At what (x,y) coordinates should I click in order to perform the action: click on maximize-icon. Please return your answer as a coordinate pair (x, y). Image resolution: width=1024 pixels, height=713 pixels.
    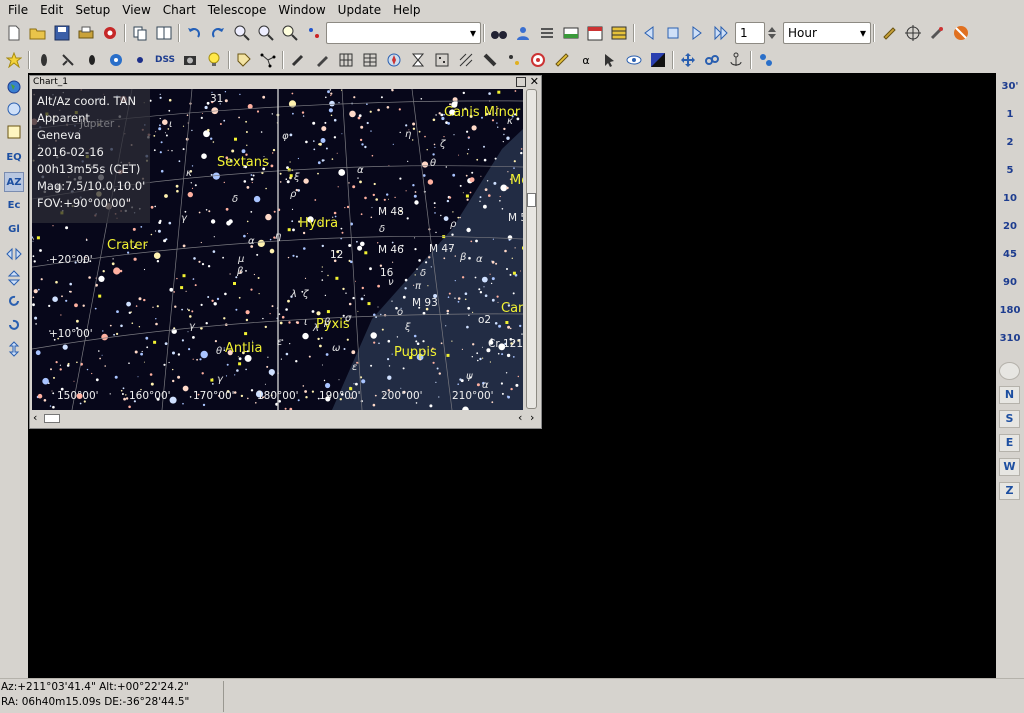
    Looking at the image, I should click on (521, 82).